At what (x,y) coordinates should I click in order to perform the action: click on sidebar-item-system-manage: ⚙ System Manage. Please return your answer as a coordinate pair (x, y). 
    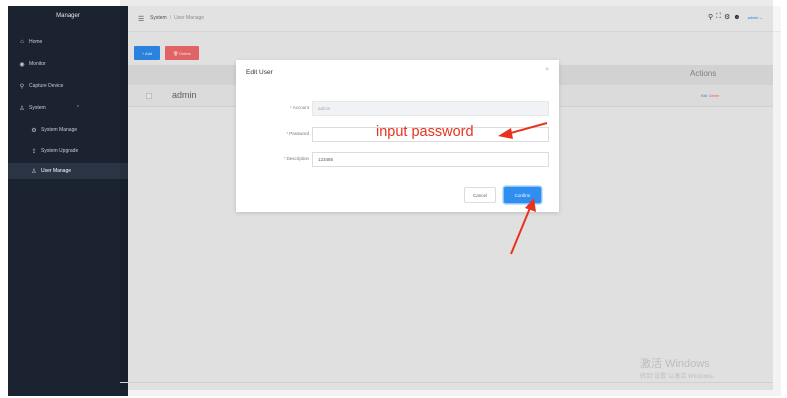
    Looking at the image, I should click on (68, 130).